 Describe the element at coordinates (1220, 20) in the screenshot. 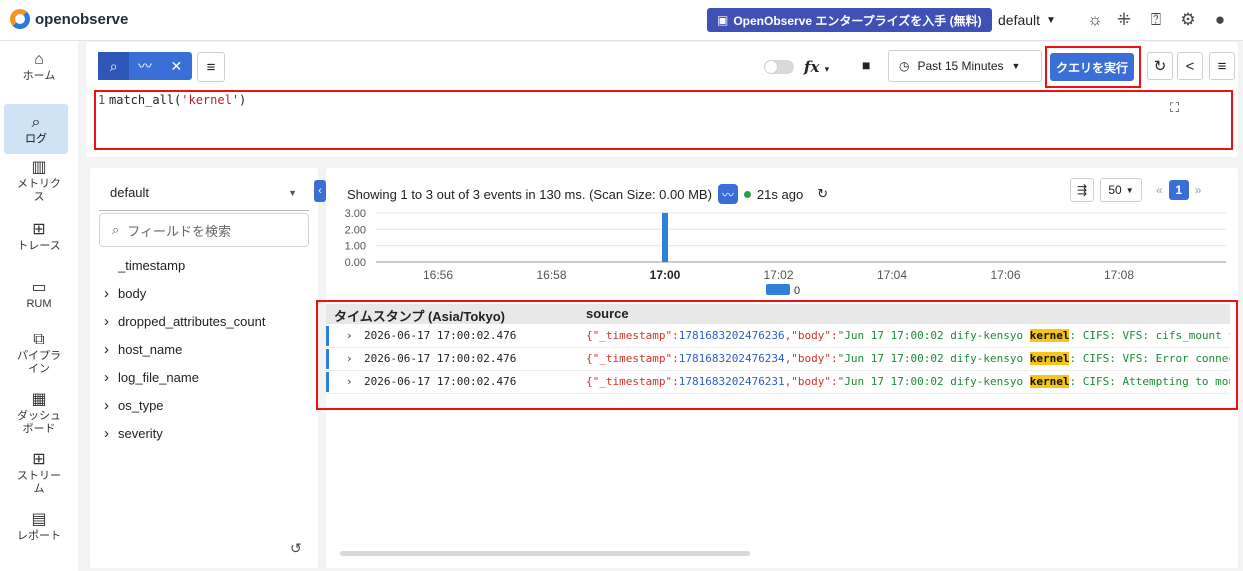

I see `user-icon: ●` at that location.